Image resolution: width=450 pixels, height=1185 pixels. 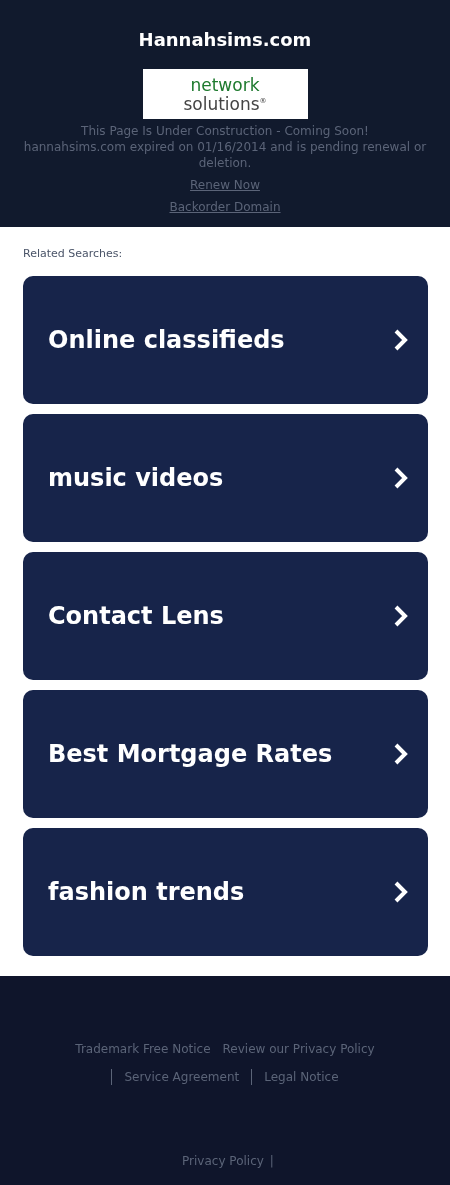 I want to click on site-title: Hannahsims.com, so click(x=225, y=40).